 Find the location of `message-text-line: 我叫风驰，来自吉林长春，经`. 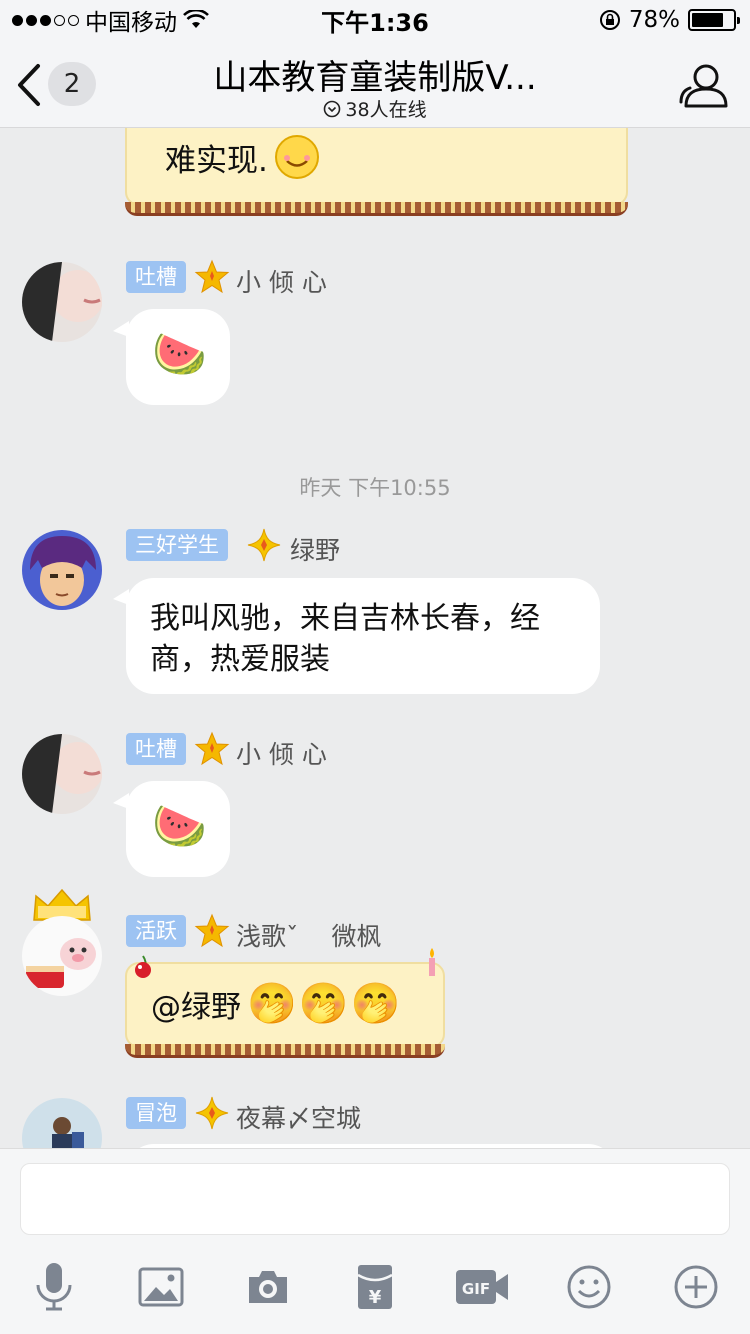

message-text-line: 我叫风驰，来自吉林长春，经 is located at coordinates (345, 618).